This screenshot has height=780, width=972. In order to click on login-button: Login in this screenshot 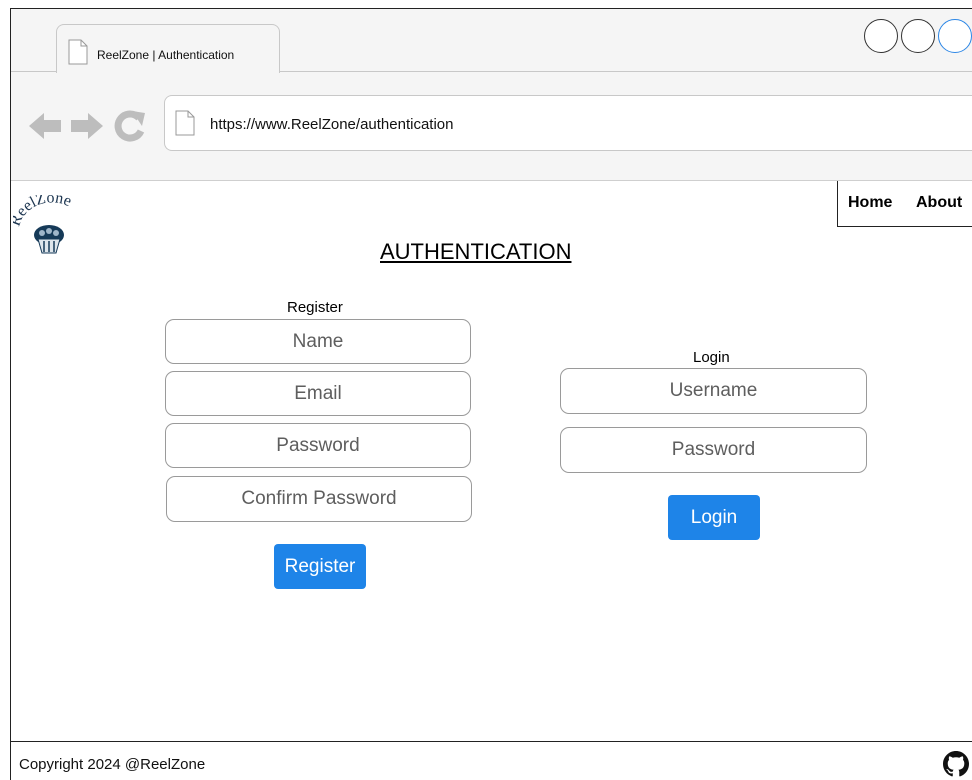, I will do `click(714, 517)`.